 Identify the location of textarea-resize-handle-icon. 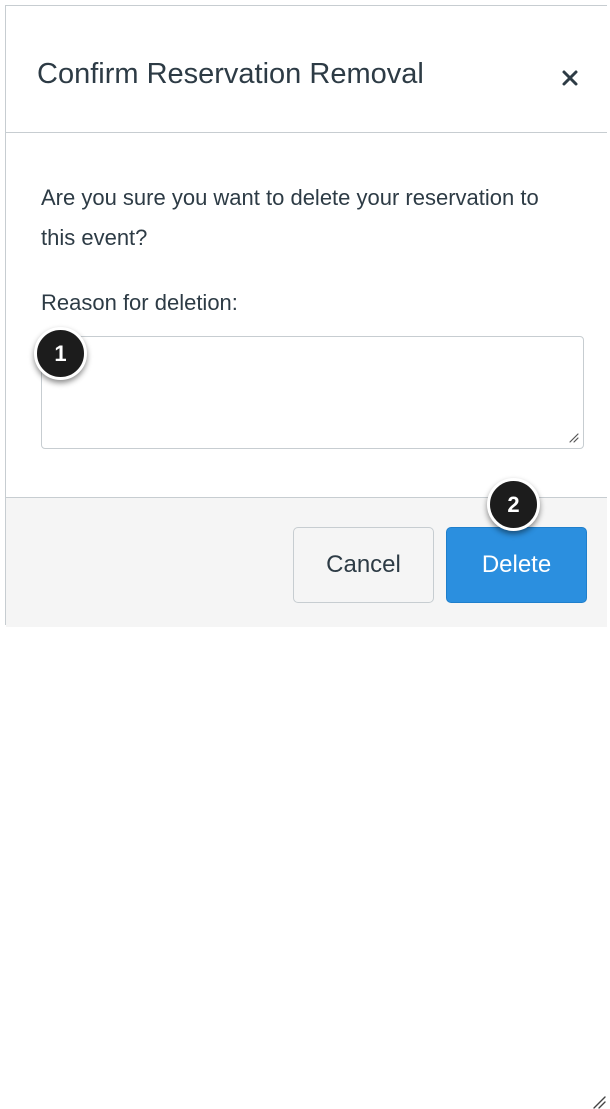
(573, 437).